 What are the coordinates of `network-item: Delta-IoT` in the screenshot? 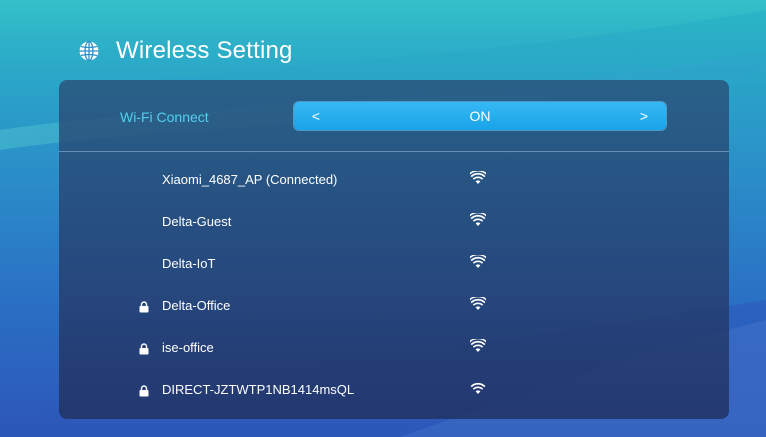 It's located at (394, 264).